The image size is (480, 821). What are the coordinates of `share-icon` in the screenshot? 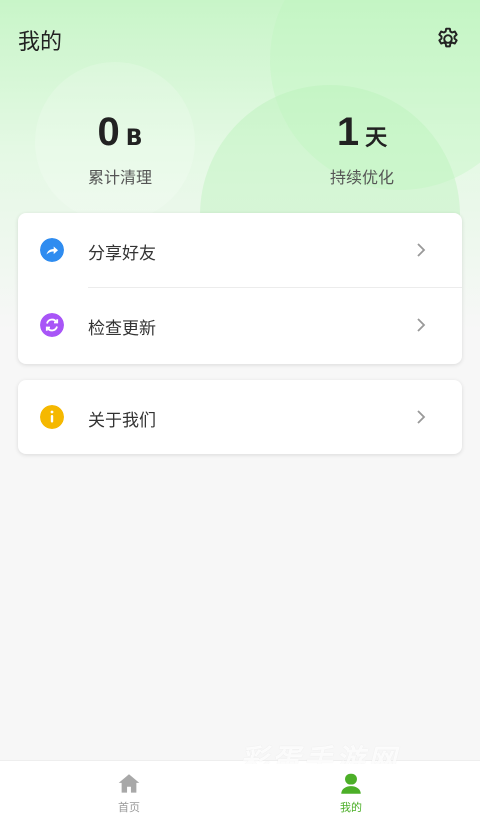 It's located at (52, 250).